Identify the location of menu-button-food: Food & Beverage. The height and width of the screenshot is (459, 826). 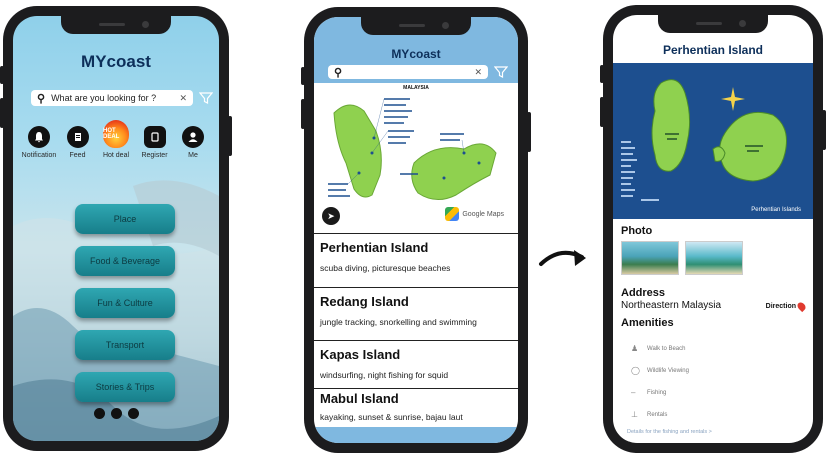
(125, 261).